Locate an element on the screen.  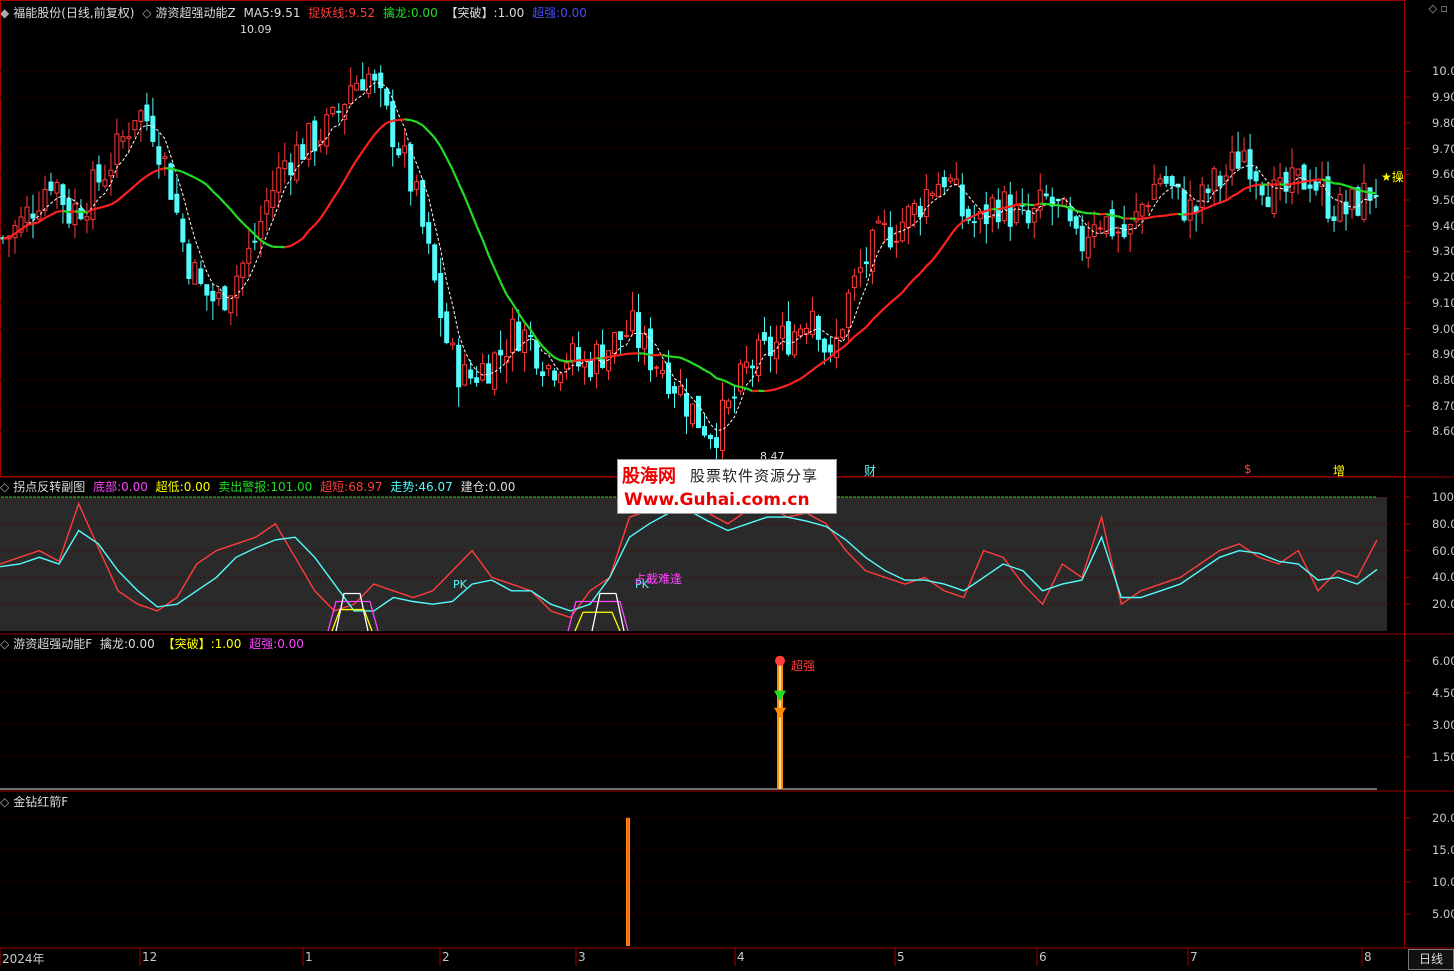
signal-diamond-low is located at coordinates (780, 713).